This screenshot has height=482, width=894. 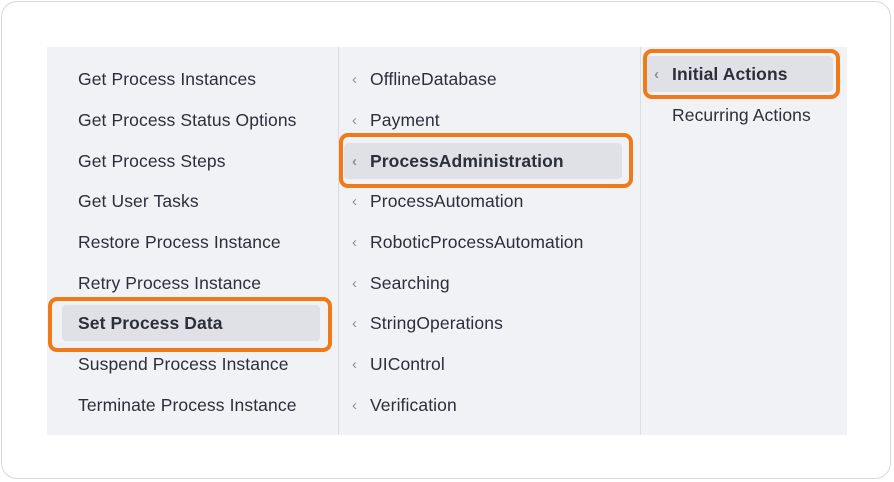 I want to click on menu-item-label: RoboticProcessAutomation, so click(x=477, y=241).